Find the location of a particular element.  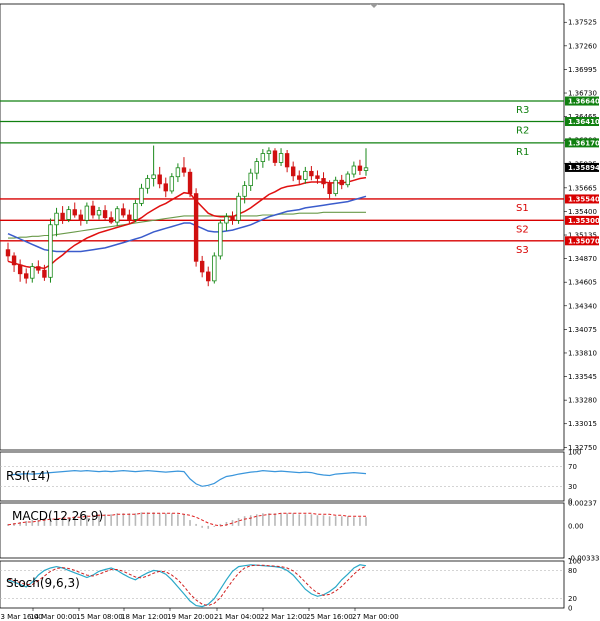

stoch-tick-label: 0 is located at coordinates (570, 609).